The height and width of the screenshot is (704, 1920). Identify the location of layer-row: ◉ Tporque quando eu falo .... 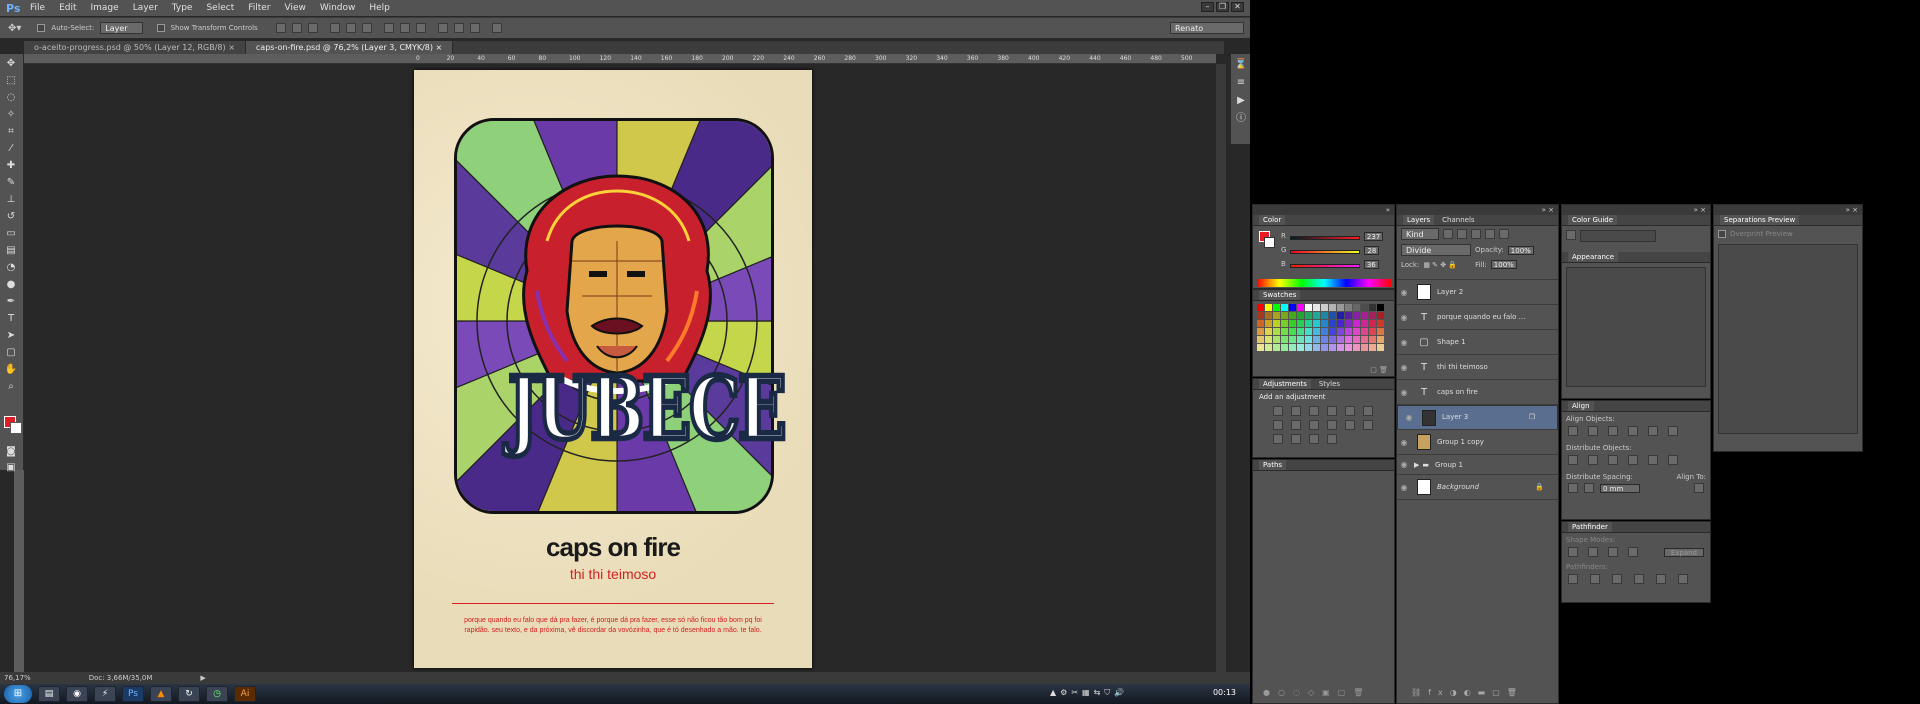
(1477, 317).